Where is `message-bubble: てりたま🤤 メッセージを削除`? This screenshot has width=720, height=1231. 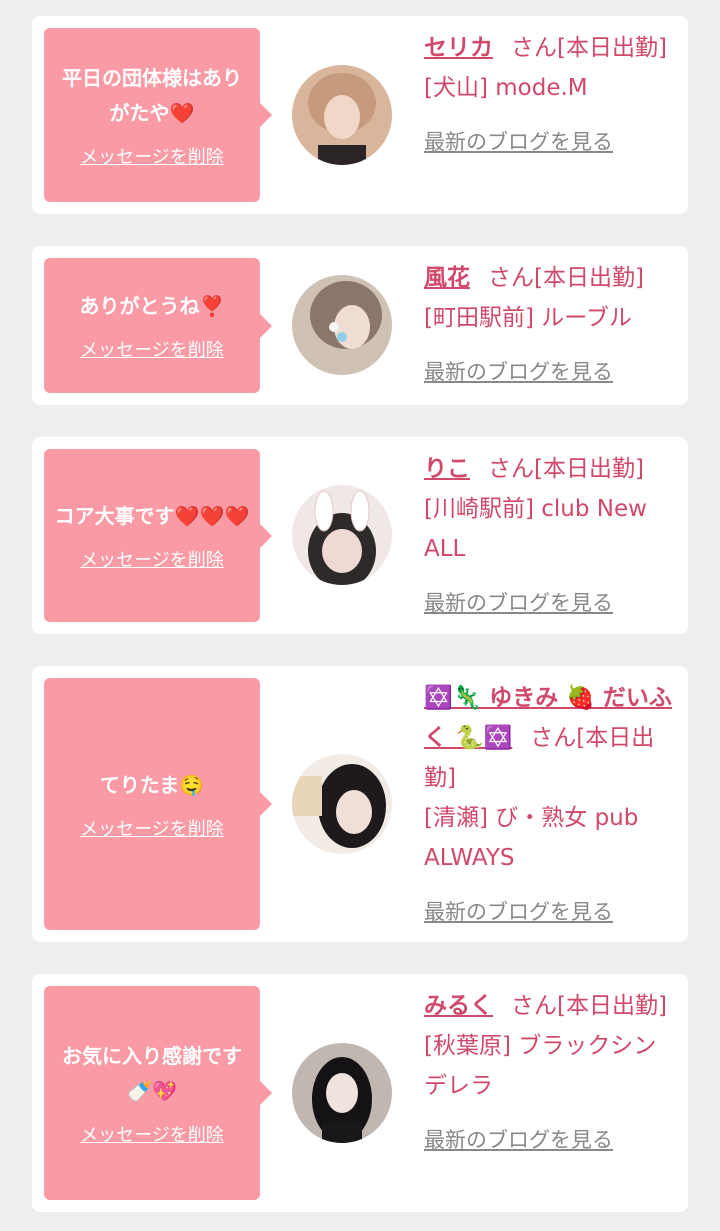 message-bubble: てりたま🤤 メッセージを削除 is located at coordinates (158, 804).